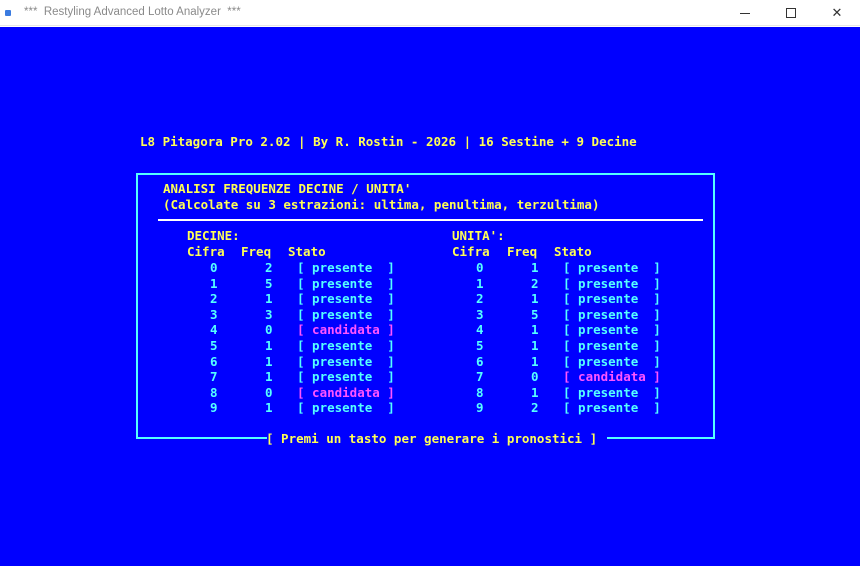  Describe the element at coordinates (573, 251) in the screenshot. I see `unita-header-stato: Stato` at that location.